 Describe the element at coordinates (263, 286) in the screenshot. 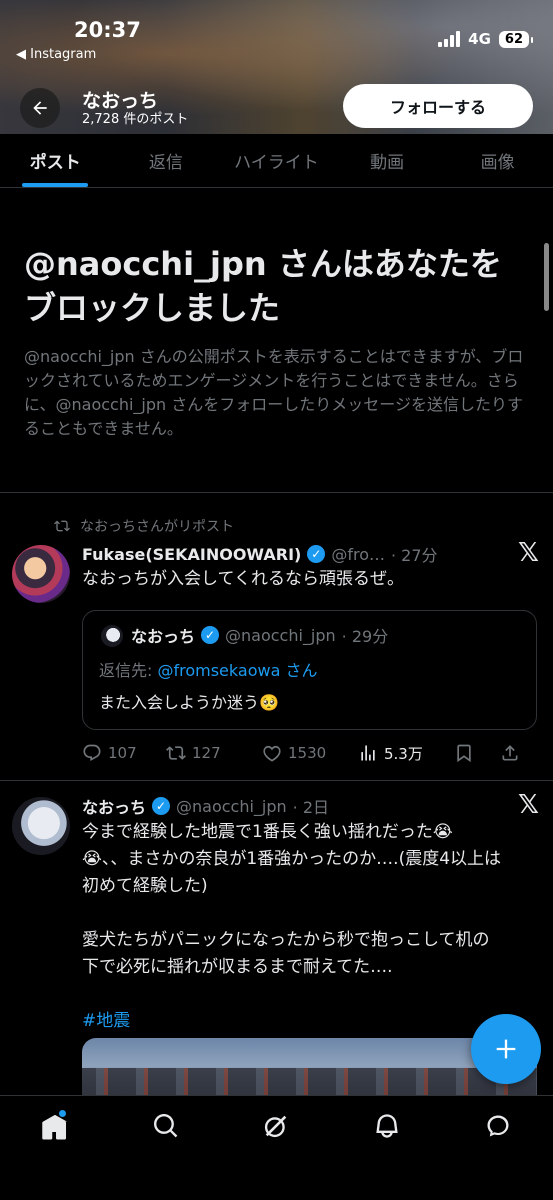

I see `block-notice-title: @naocchi_jpn さんはあなたをブロックしました` at that location.